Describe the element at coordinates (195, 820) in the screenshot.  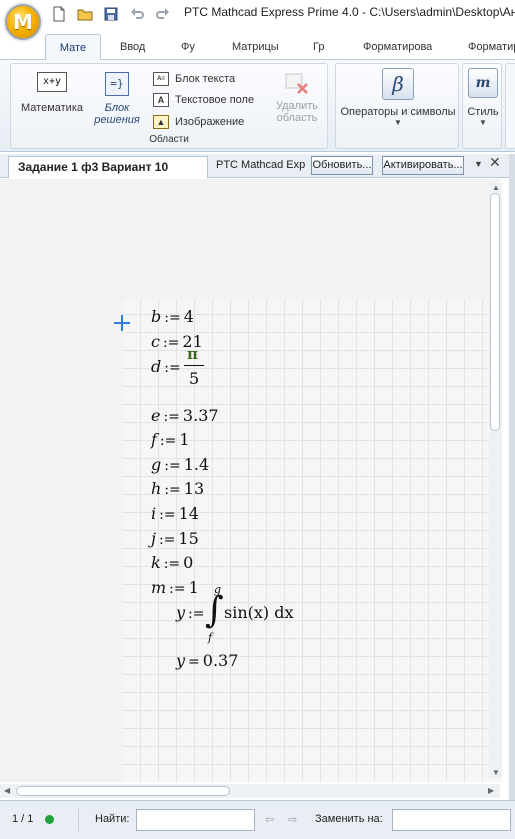
I see `find-input` at that location.